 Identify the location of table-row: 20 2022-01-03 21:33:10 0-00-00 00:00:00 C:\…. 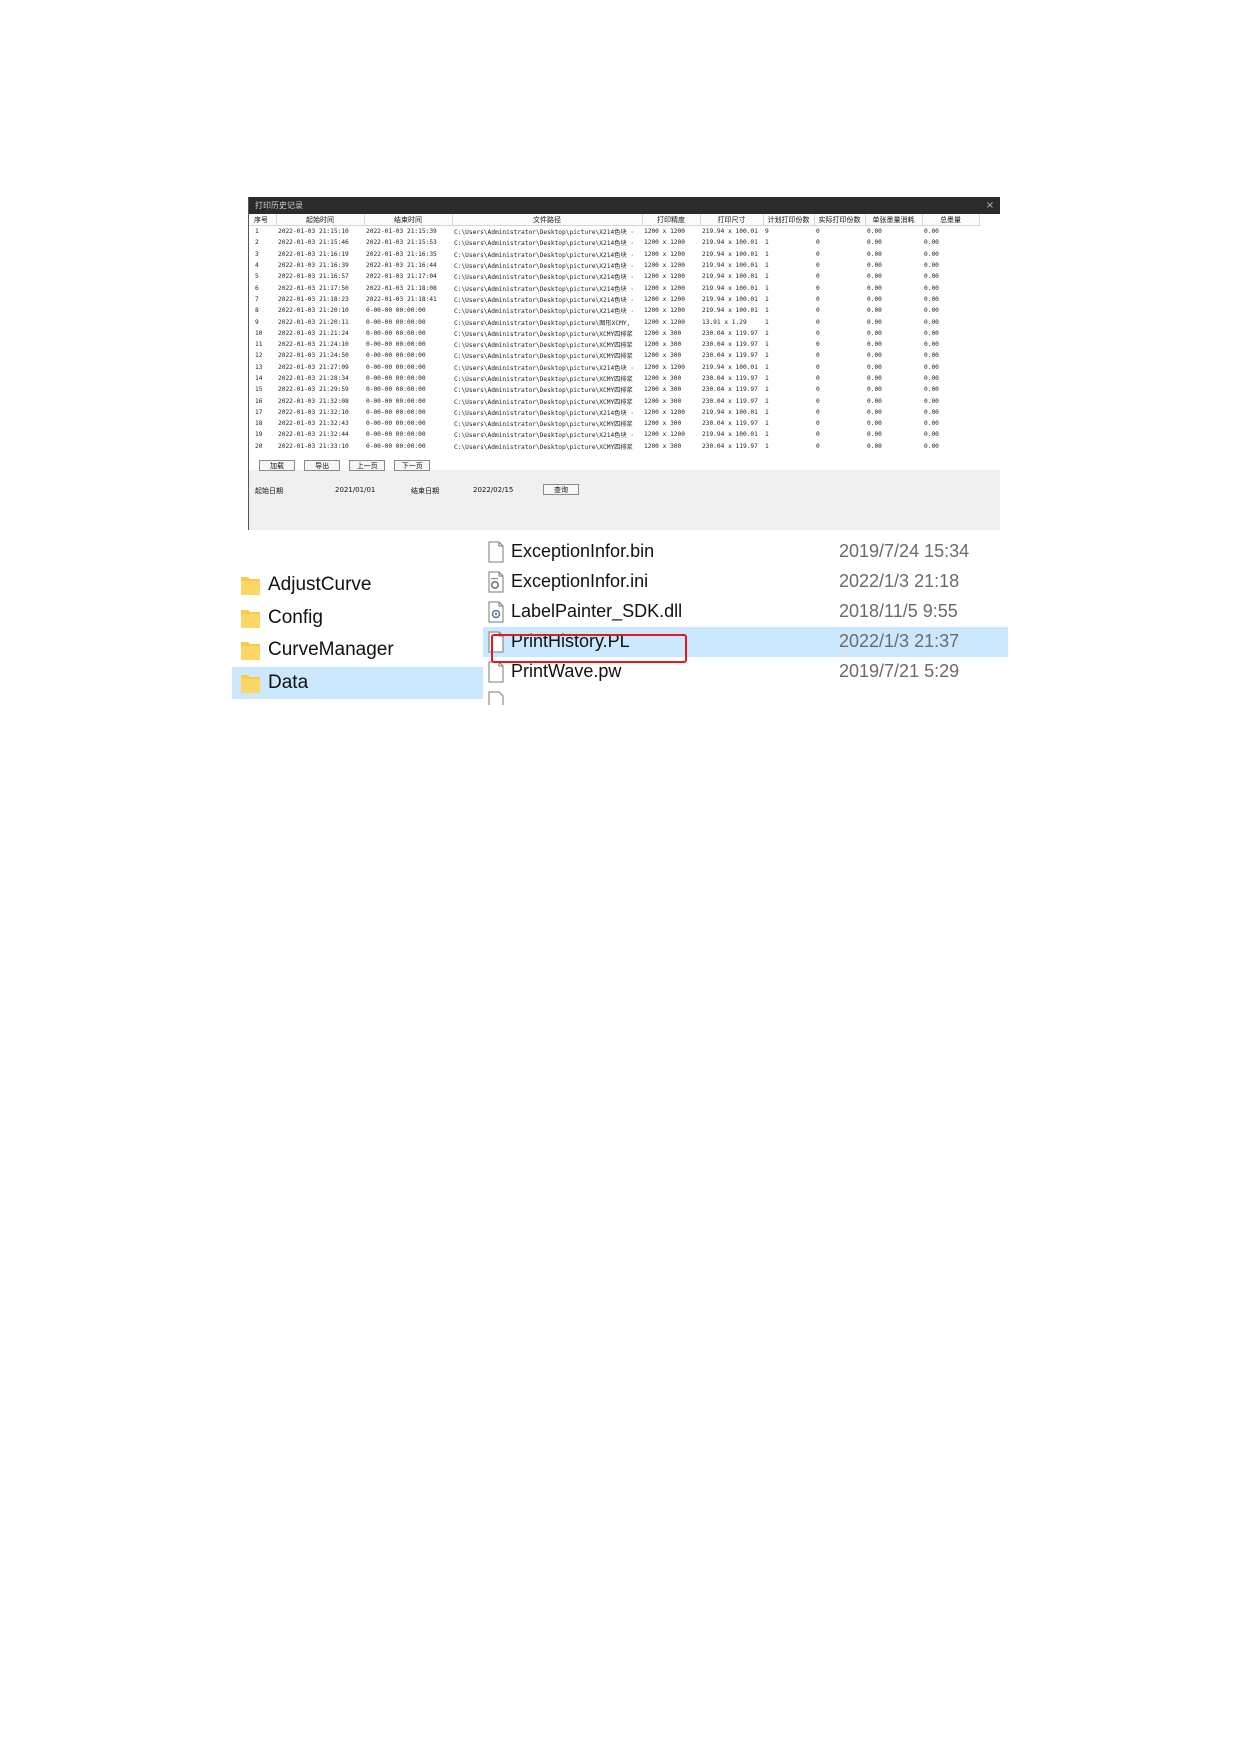
(614, 446).